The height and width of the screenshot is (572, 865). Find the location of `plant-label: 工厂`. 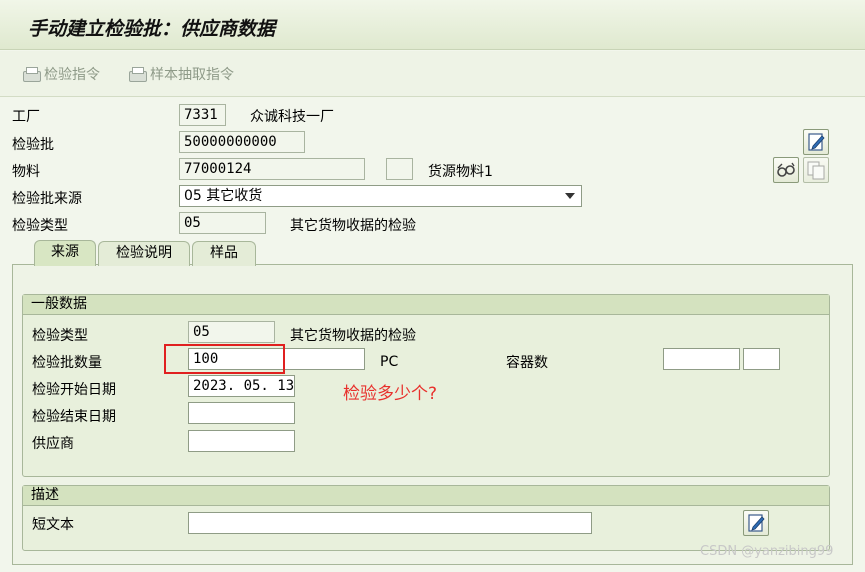

plant-label: 工厂 is located at coordinates (26, 117).